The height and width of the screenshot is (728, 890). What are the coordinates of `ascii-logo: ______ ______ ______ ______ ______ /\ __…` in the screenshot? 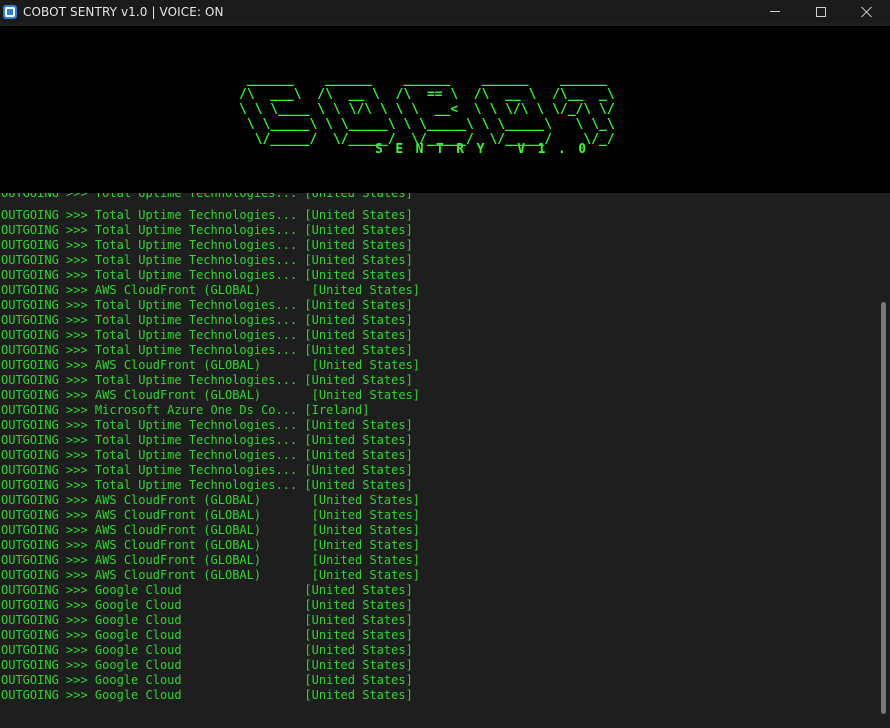 It's located at (427, 109).